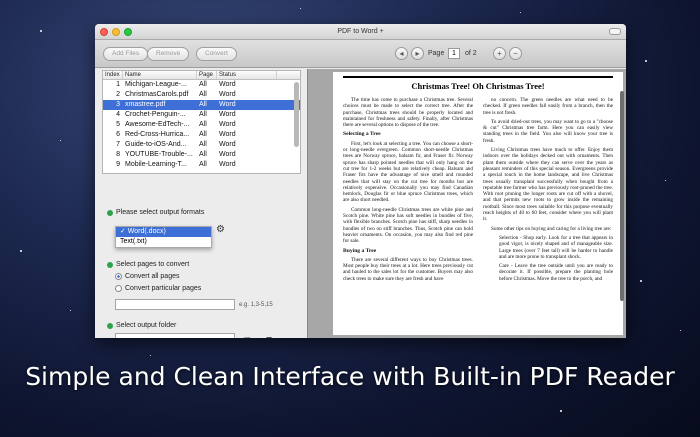 This screenshot has width=700, height=437. Describe the element at coordinates (201, 135) in the screenshot. I see `table-row: 6 Red-Cross-Hurrica... All Word` at that location.